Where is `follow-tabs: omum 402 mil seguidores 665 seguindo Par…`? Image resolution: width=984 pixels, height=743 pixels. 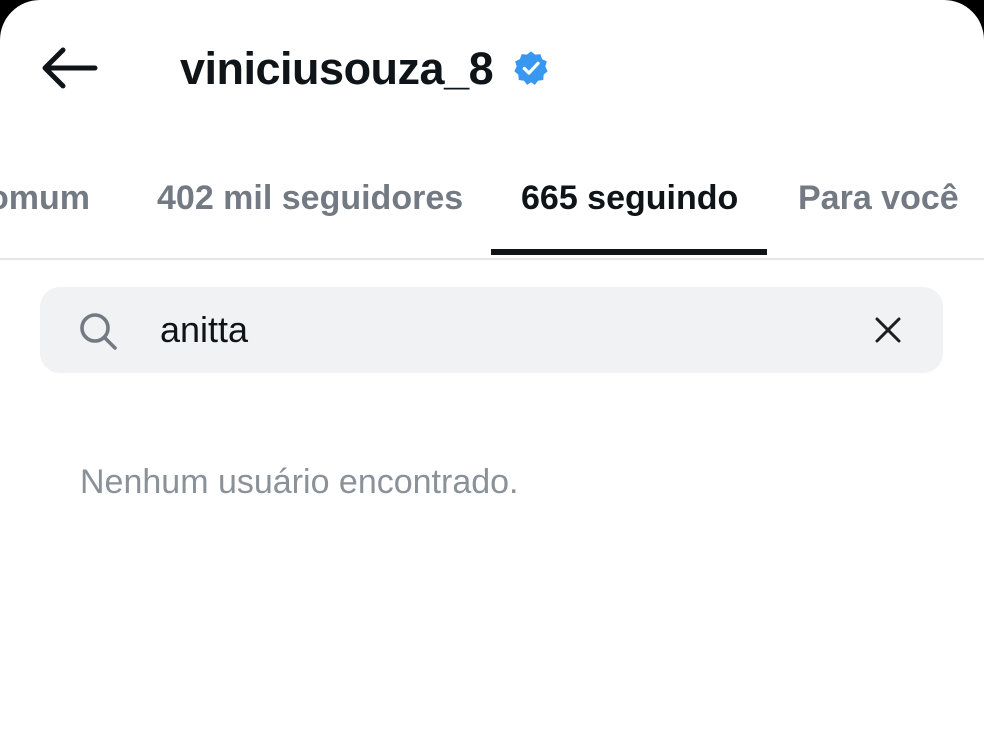
follow-tabs: omum 402 mil seguidores 665 seguindo Par… is located at coordinates (492, 205).